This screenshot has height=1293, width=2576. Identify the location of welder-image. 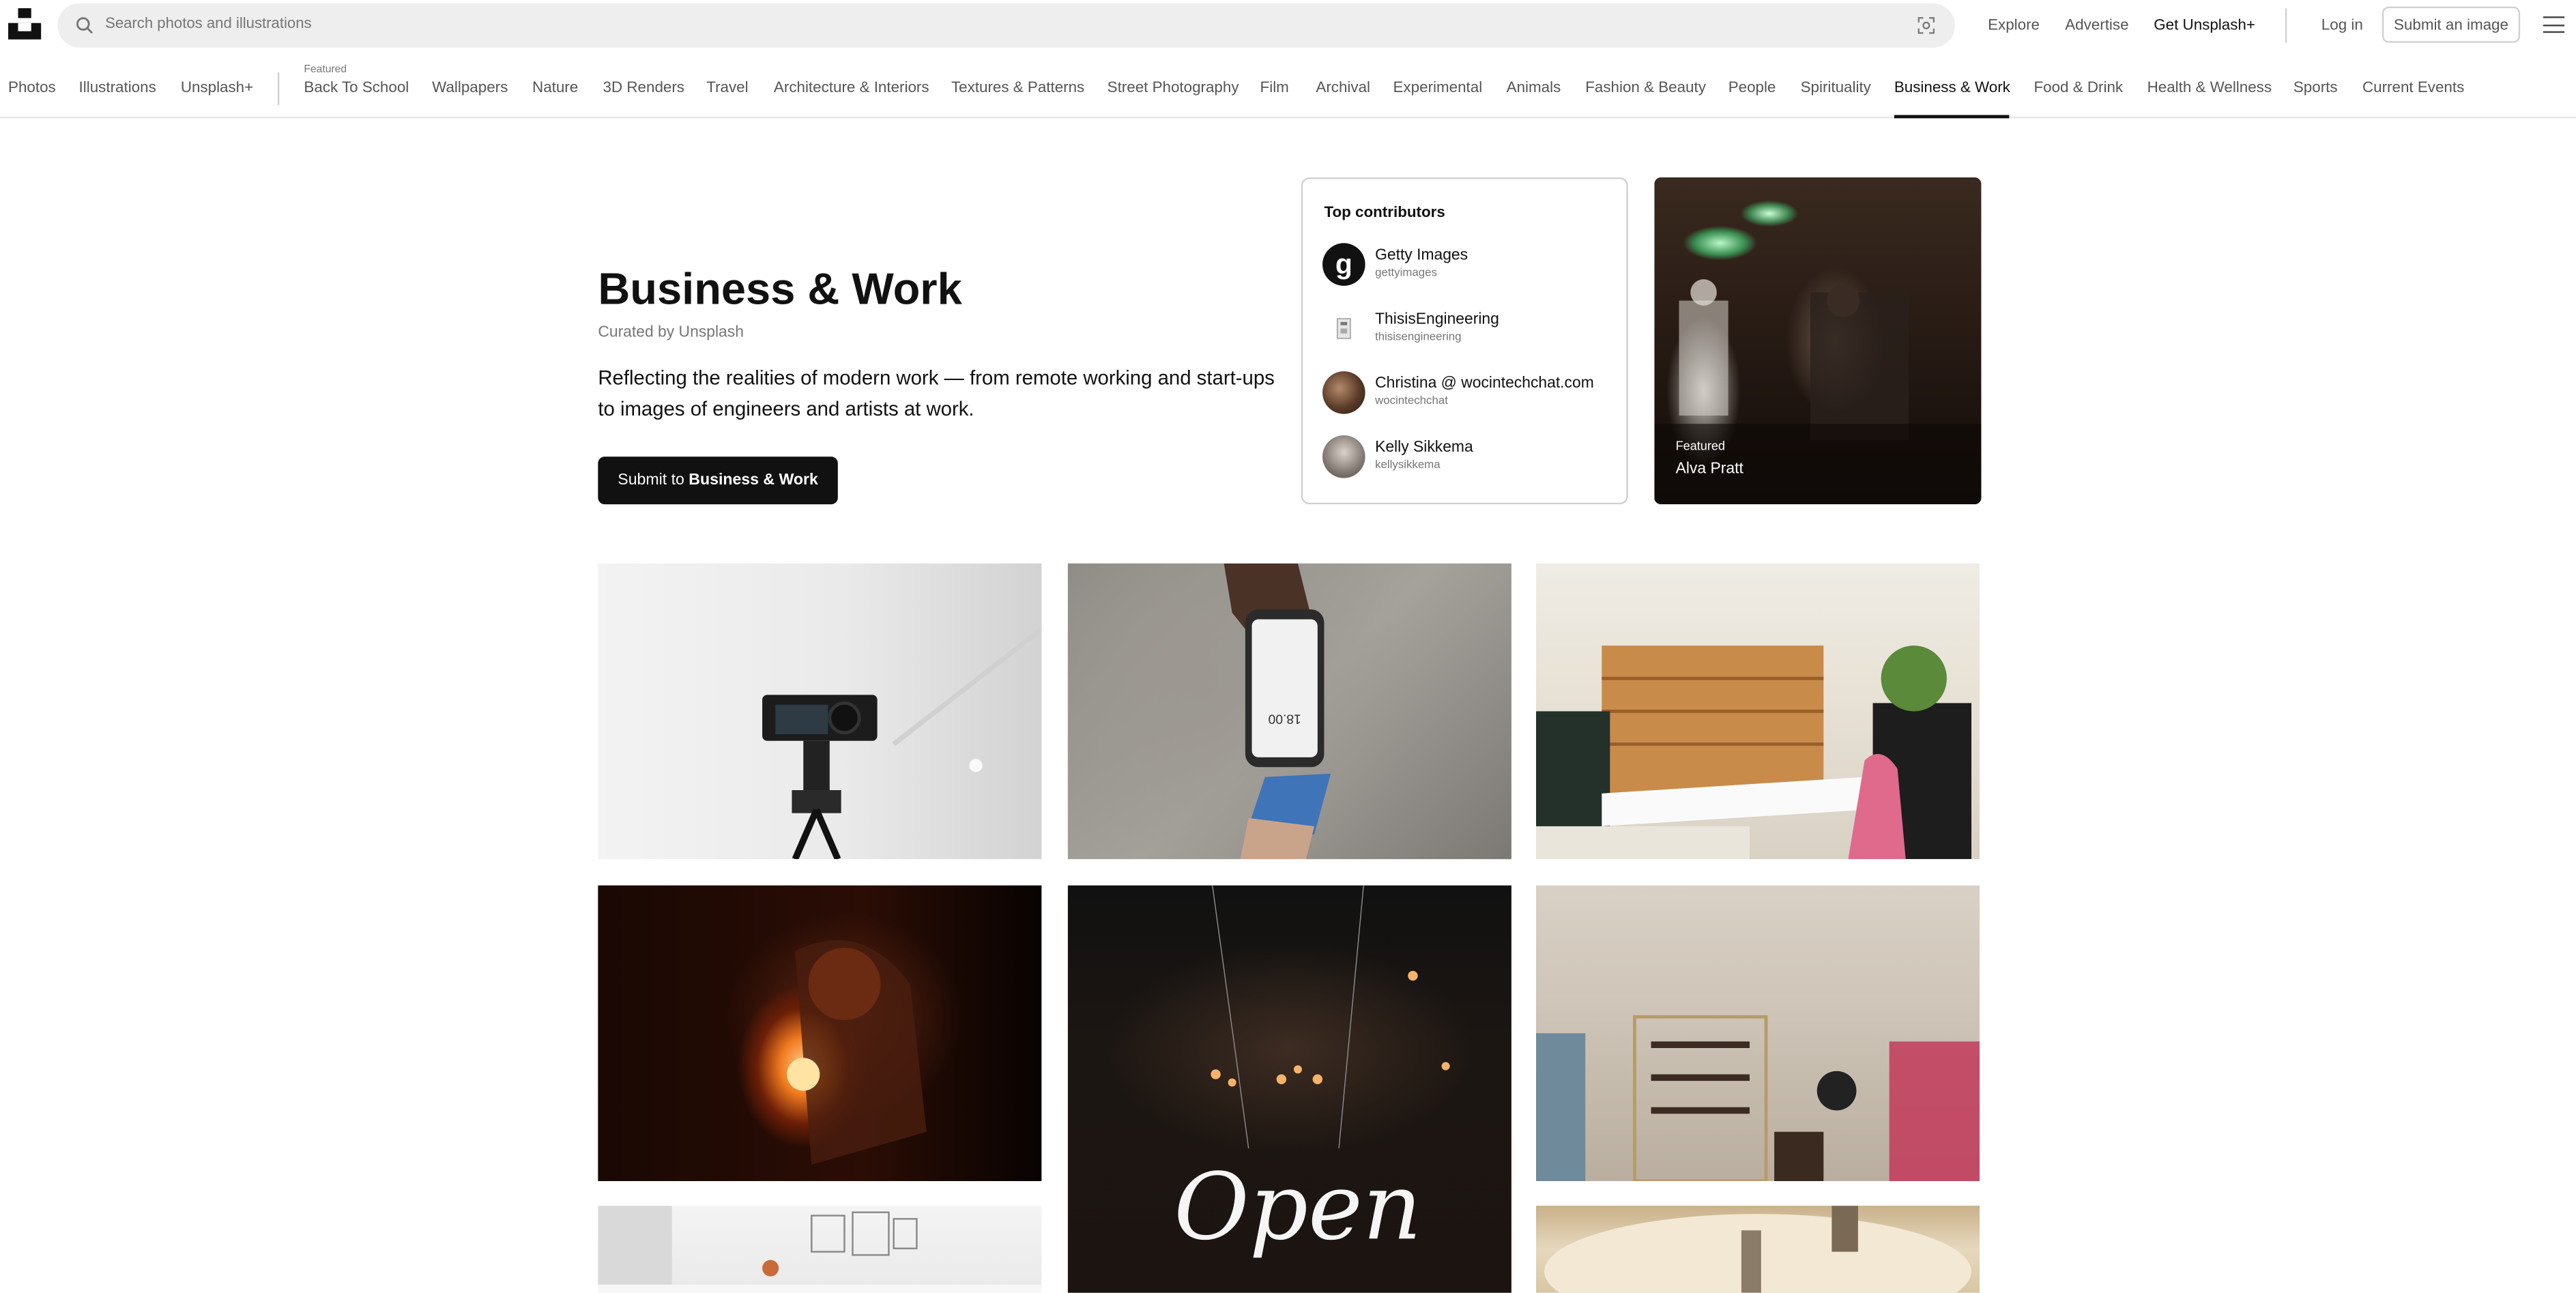
(857, 1052).